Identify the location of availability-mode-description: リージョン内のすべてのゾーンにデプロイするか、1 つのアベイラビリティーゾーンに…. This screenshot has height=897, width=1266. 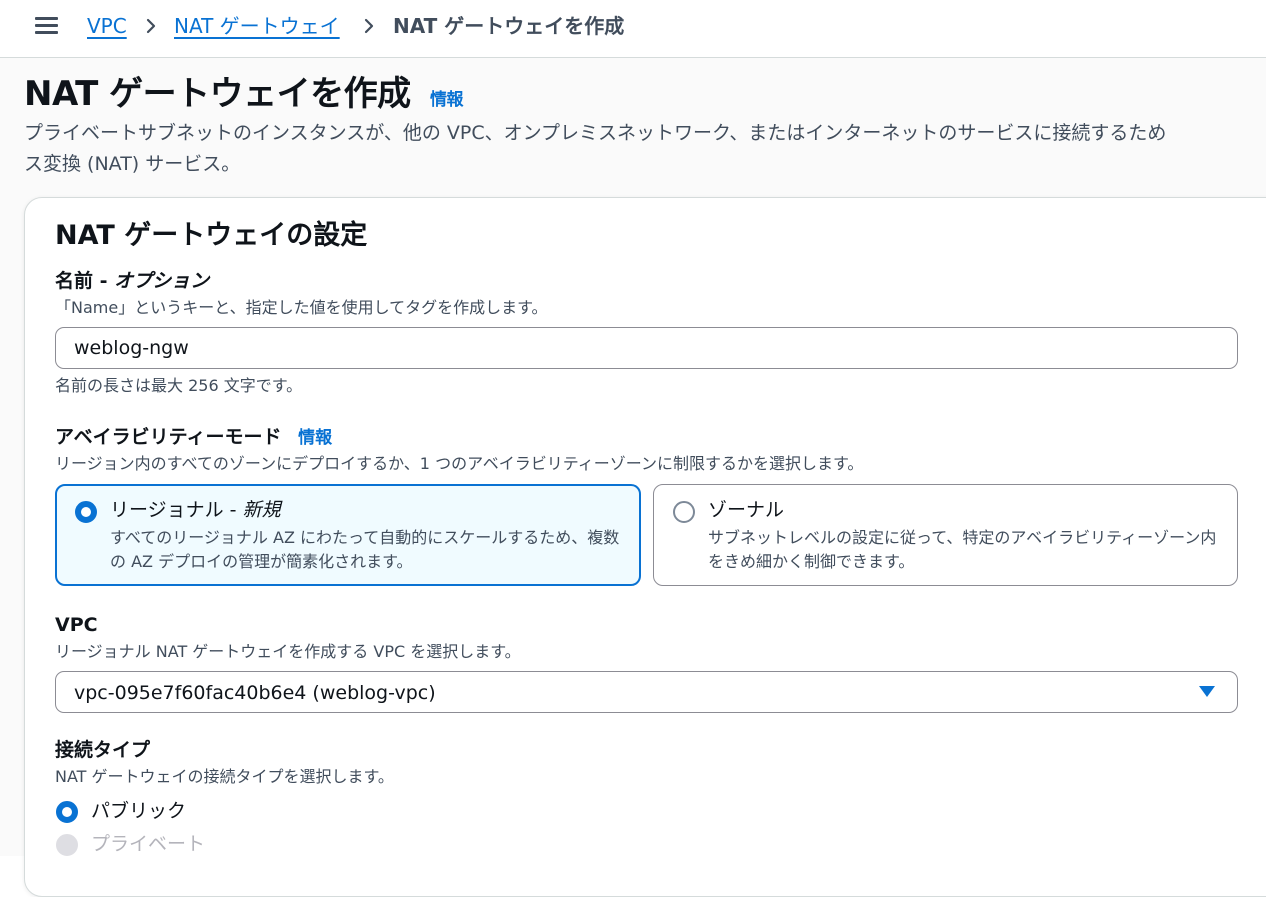
(459, 463).